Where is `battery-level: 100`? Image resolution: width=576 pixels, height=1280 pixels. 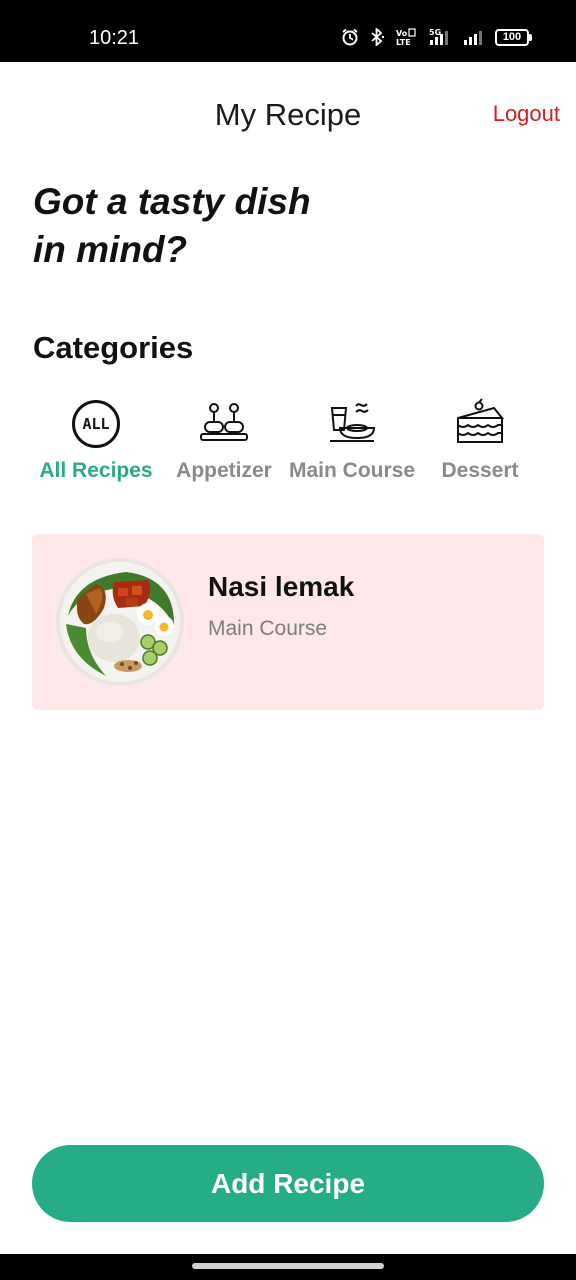
battery-level: 100 is located at coordinates (512, 37).